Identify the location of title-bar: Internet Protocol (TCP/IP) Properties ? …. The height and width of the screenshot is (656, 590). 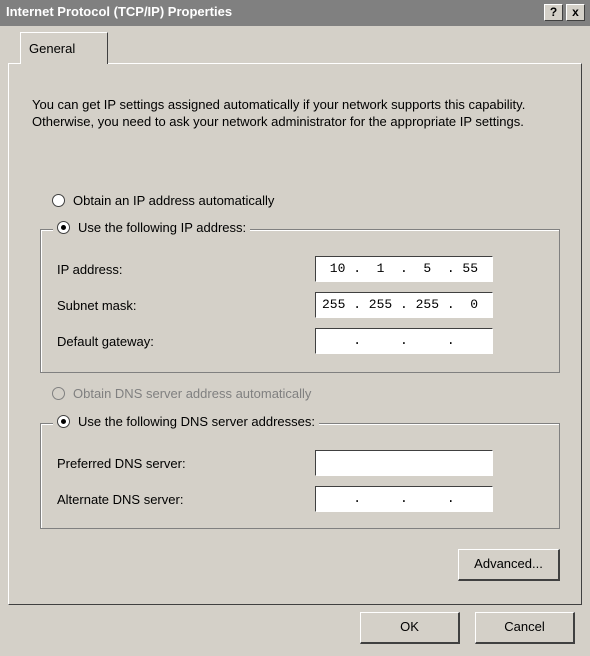
(295, 13).